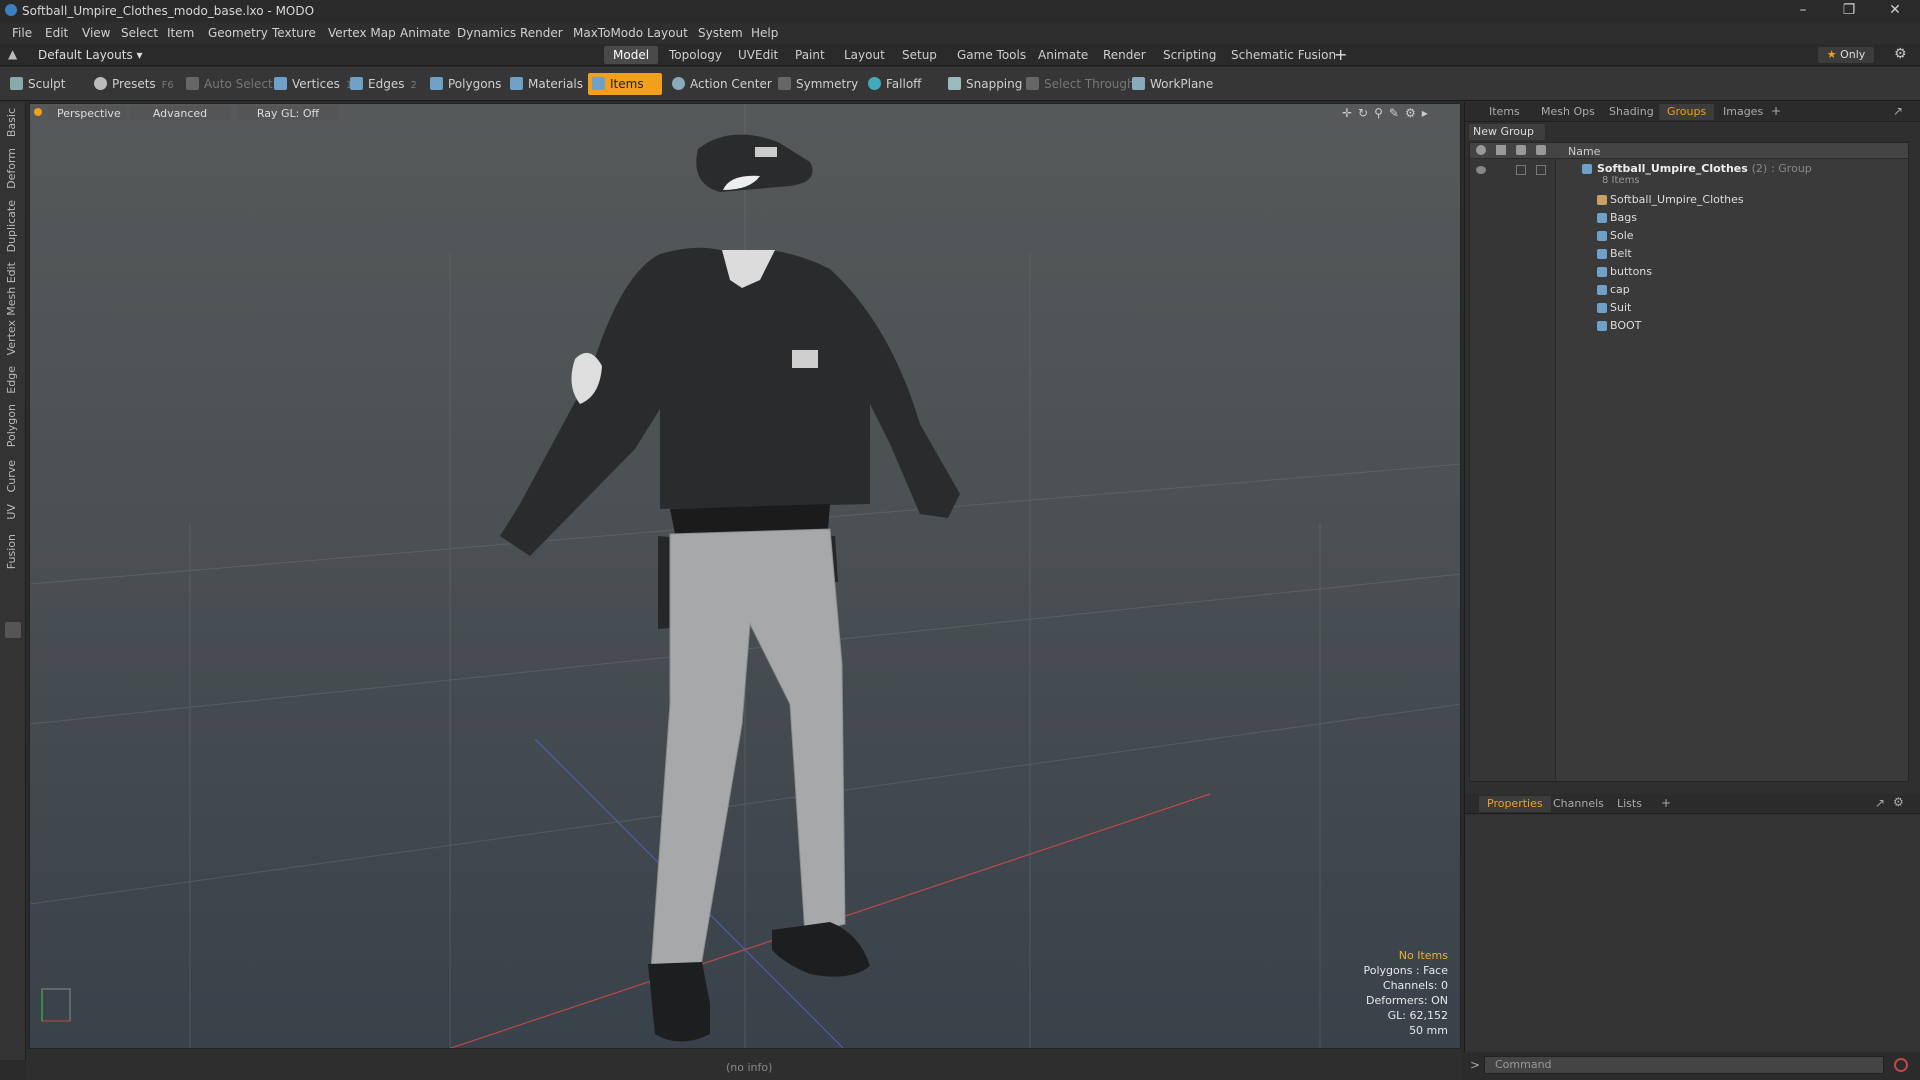 The image size is (1920, 1080). What do you see at coordinates (1689, 236) in the screenshot?
I see `list-item: Sole` at bounding box center [1689, 236].